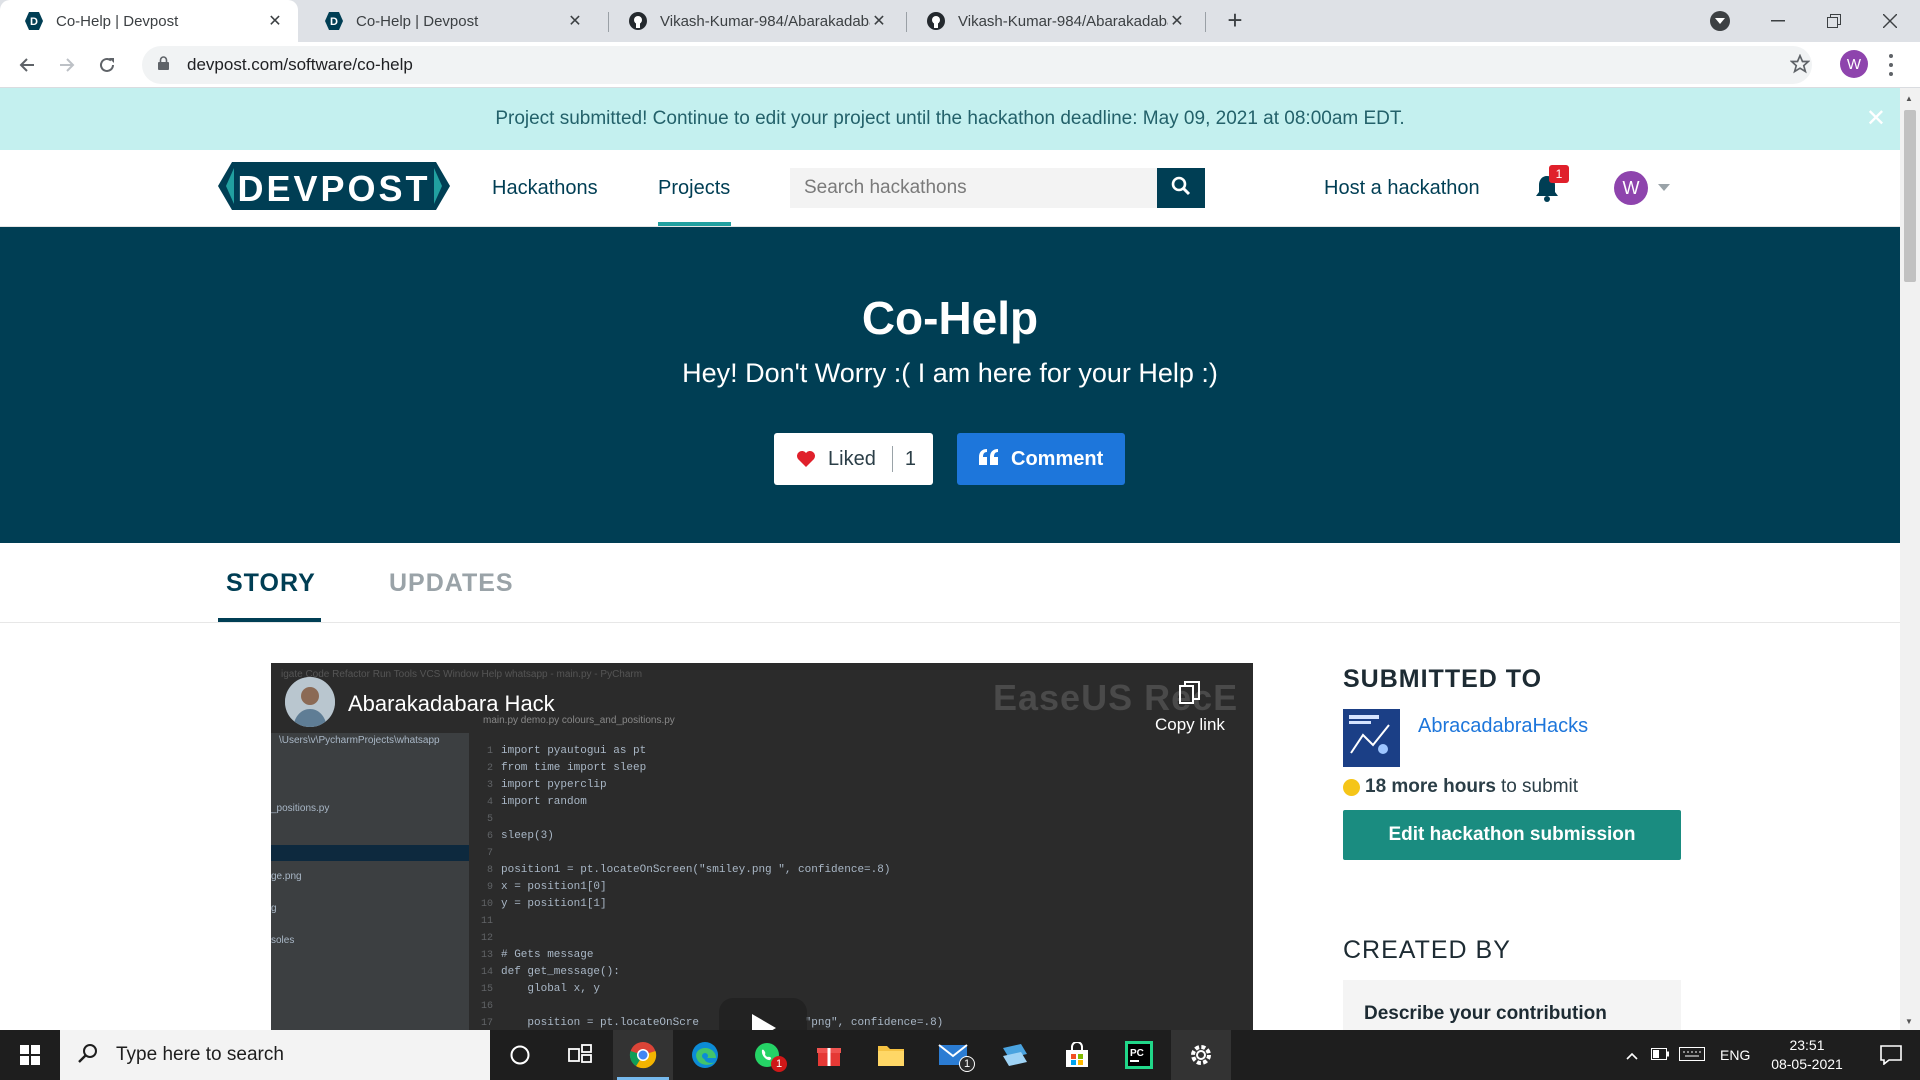  What do you see at coordinates (1351, 787) in the screenshot?
I see `clock-icon` at bounding box center [1351, 787].